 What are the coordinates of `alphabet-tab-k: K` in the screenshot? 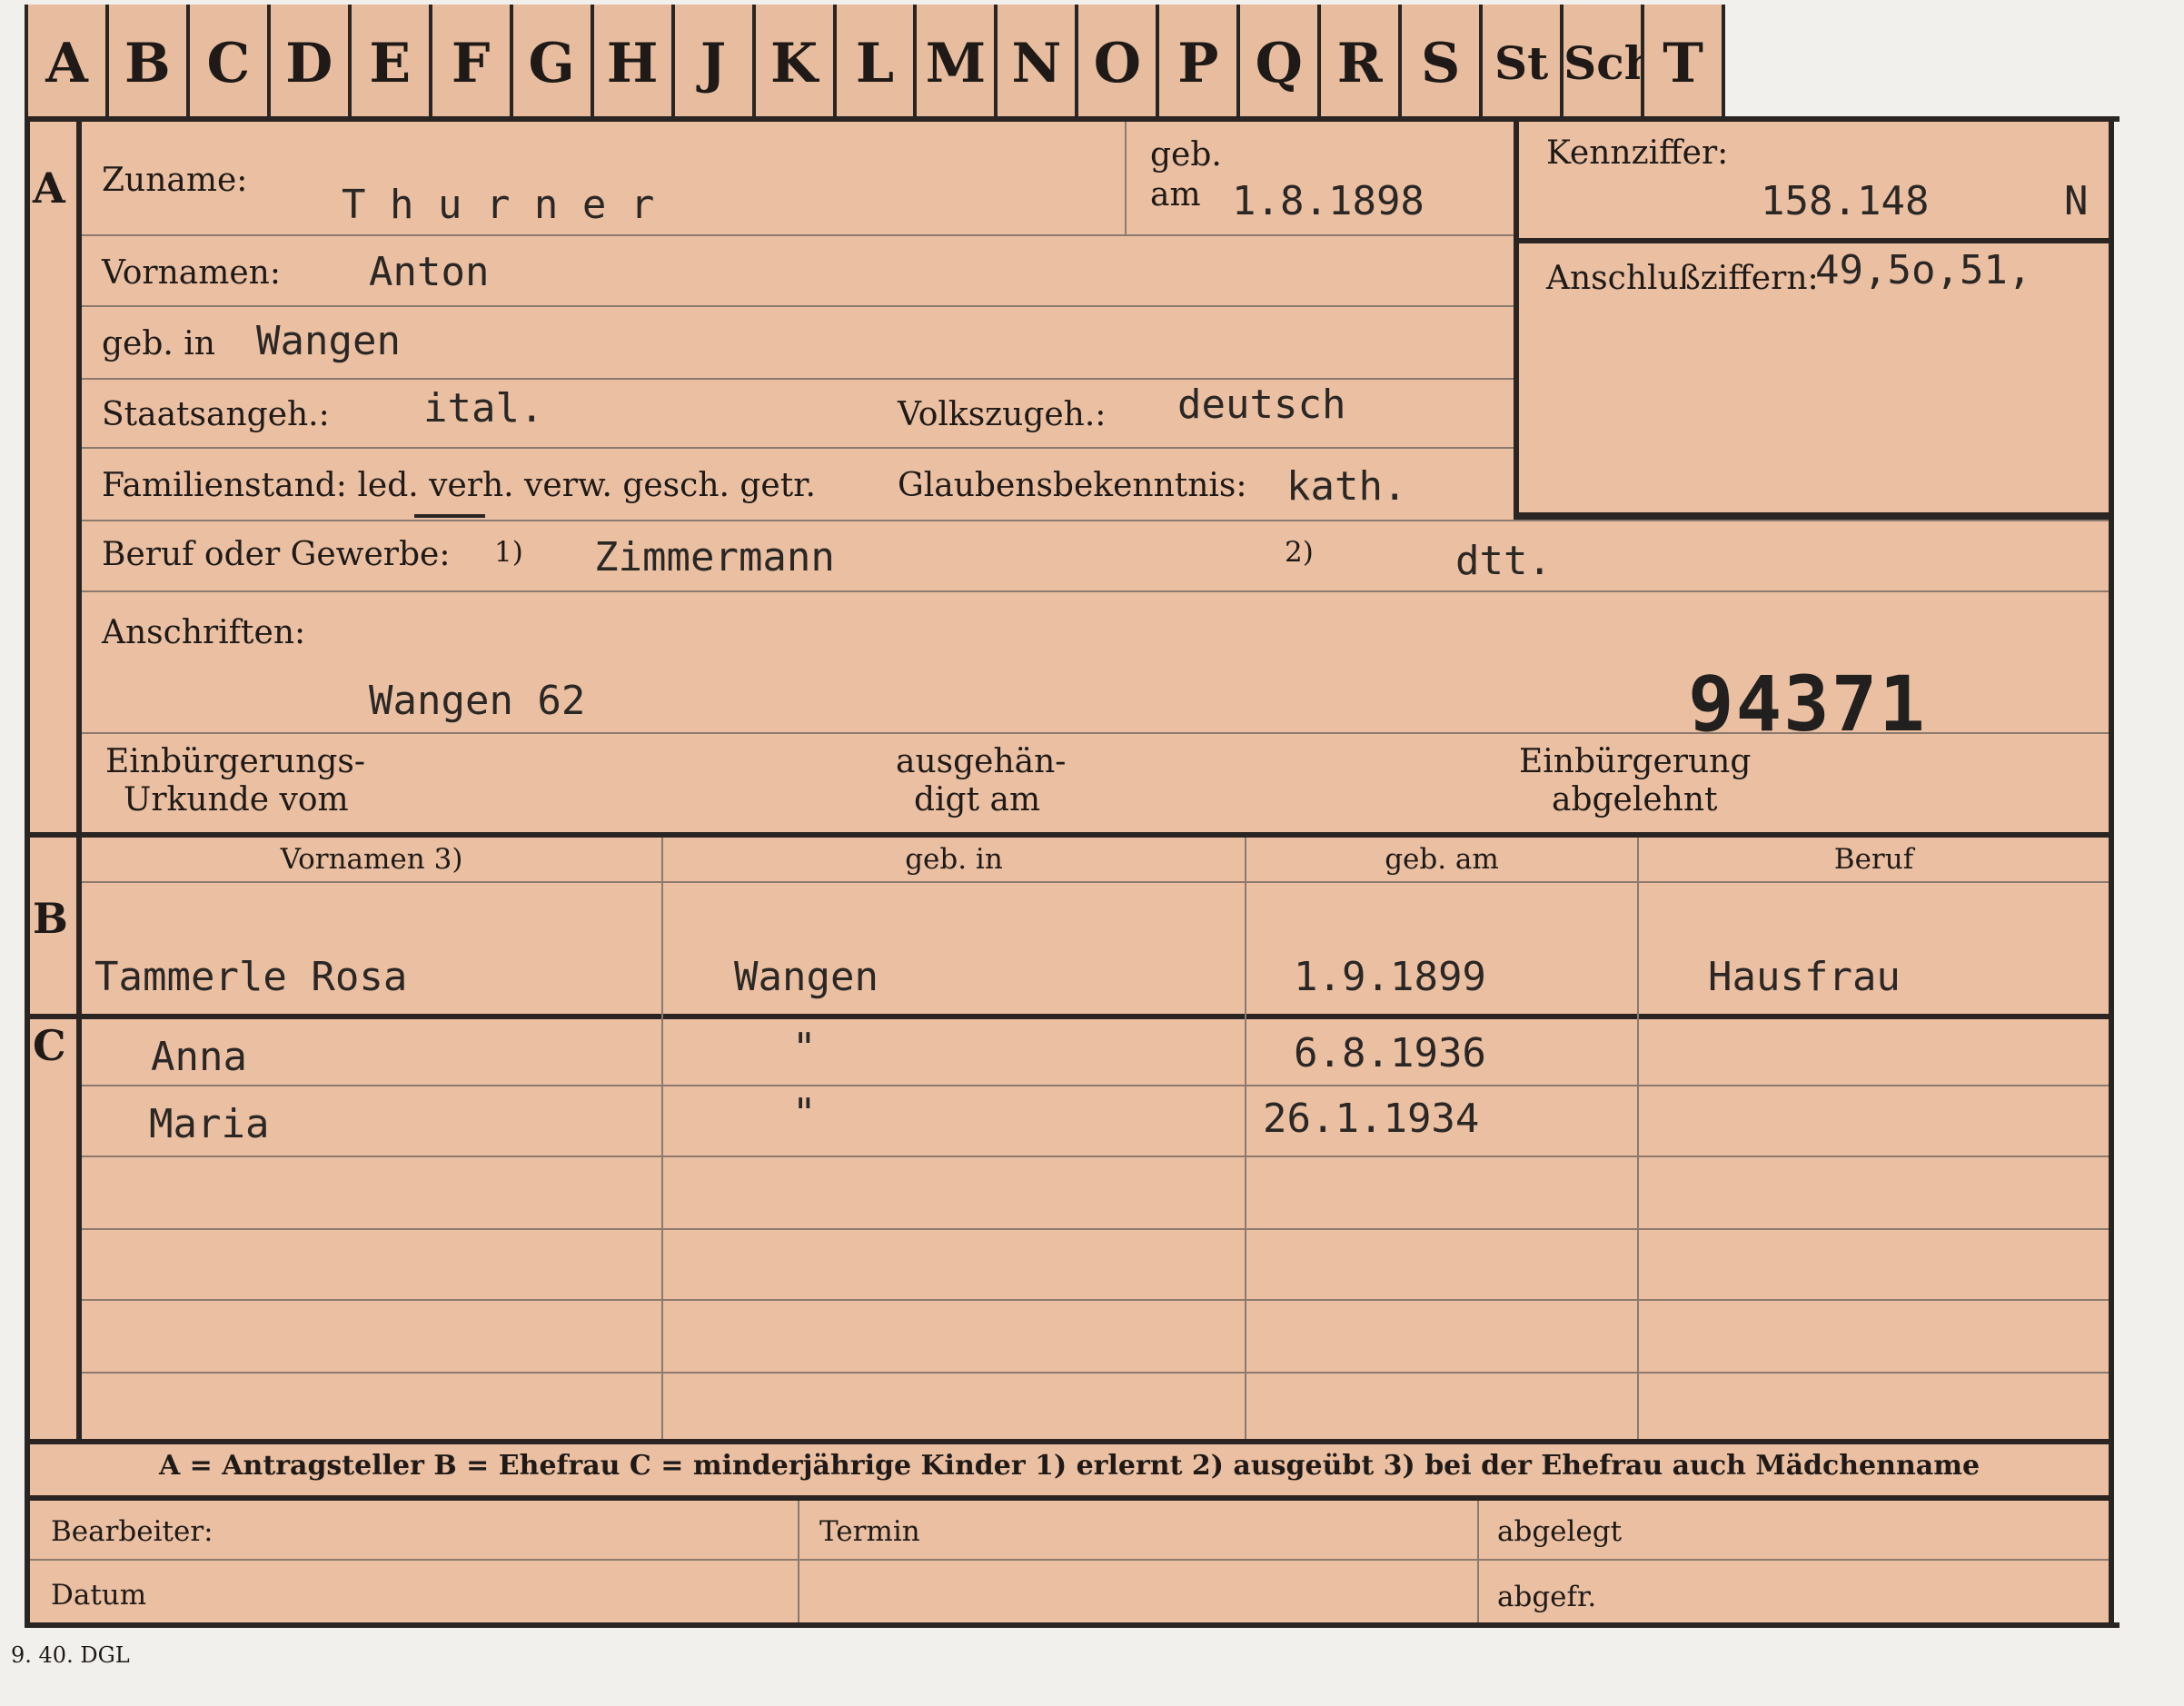 It's located at (792, 61).